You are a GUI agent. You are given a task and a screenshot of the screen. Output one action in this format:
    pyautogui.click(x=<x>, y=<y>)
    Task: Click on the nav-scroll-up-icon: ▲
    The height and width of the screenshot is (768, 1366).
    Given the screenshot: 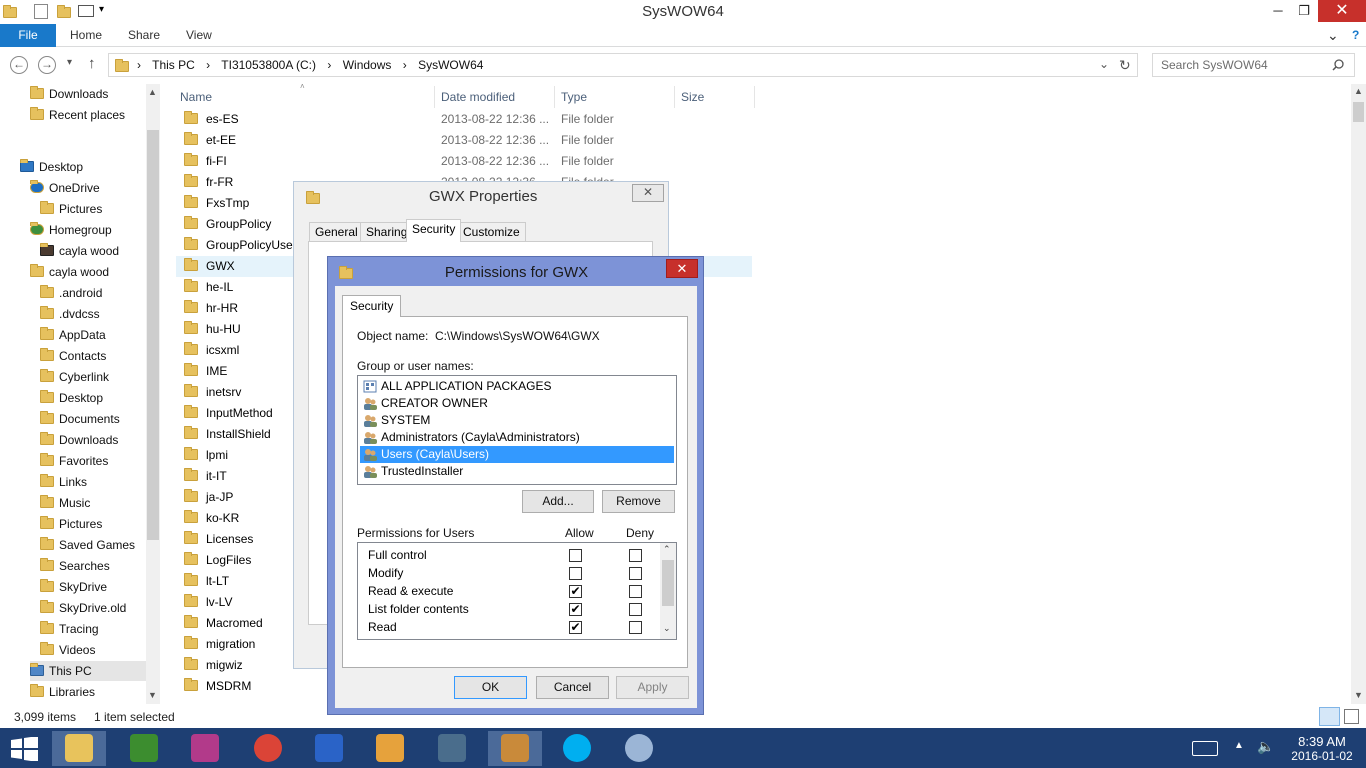 What is the action you would take?
    pyautogui.click(x=152, y=92)
    